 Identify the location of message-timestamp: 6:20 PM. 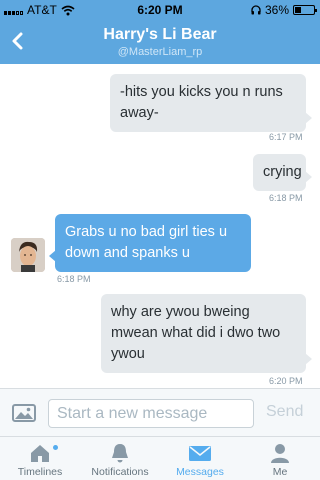
(286, 381).